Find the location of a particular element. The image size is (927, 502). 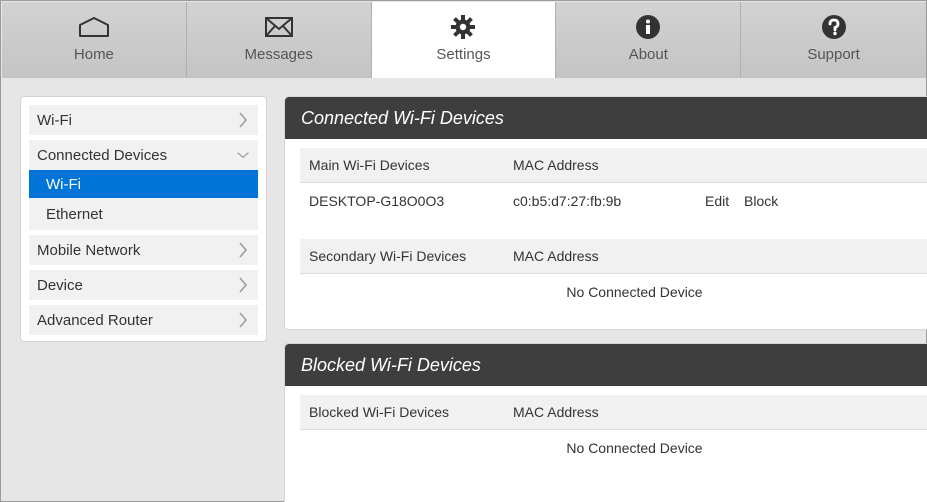

table-header: Secondary Wi-Fi Devices MAC Address is located at coordinates (613, 256).